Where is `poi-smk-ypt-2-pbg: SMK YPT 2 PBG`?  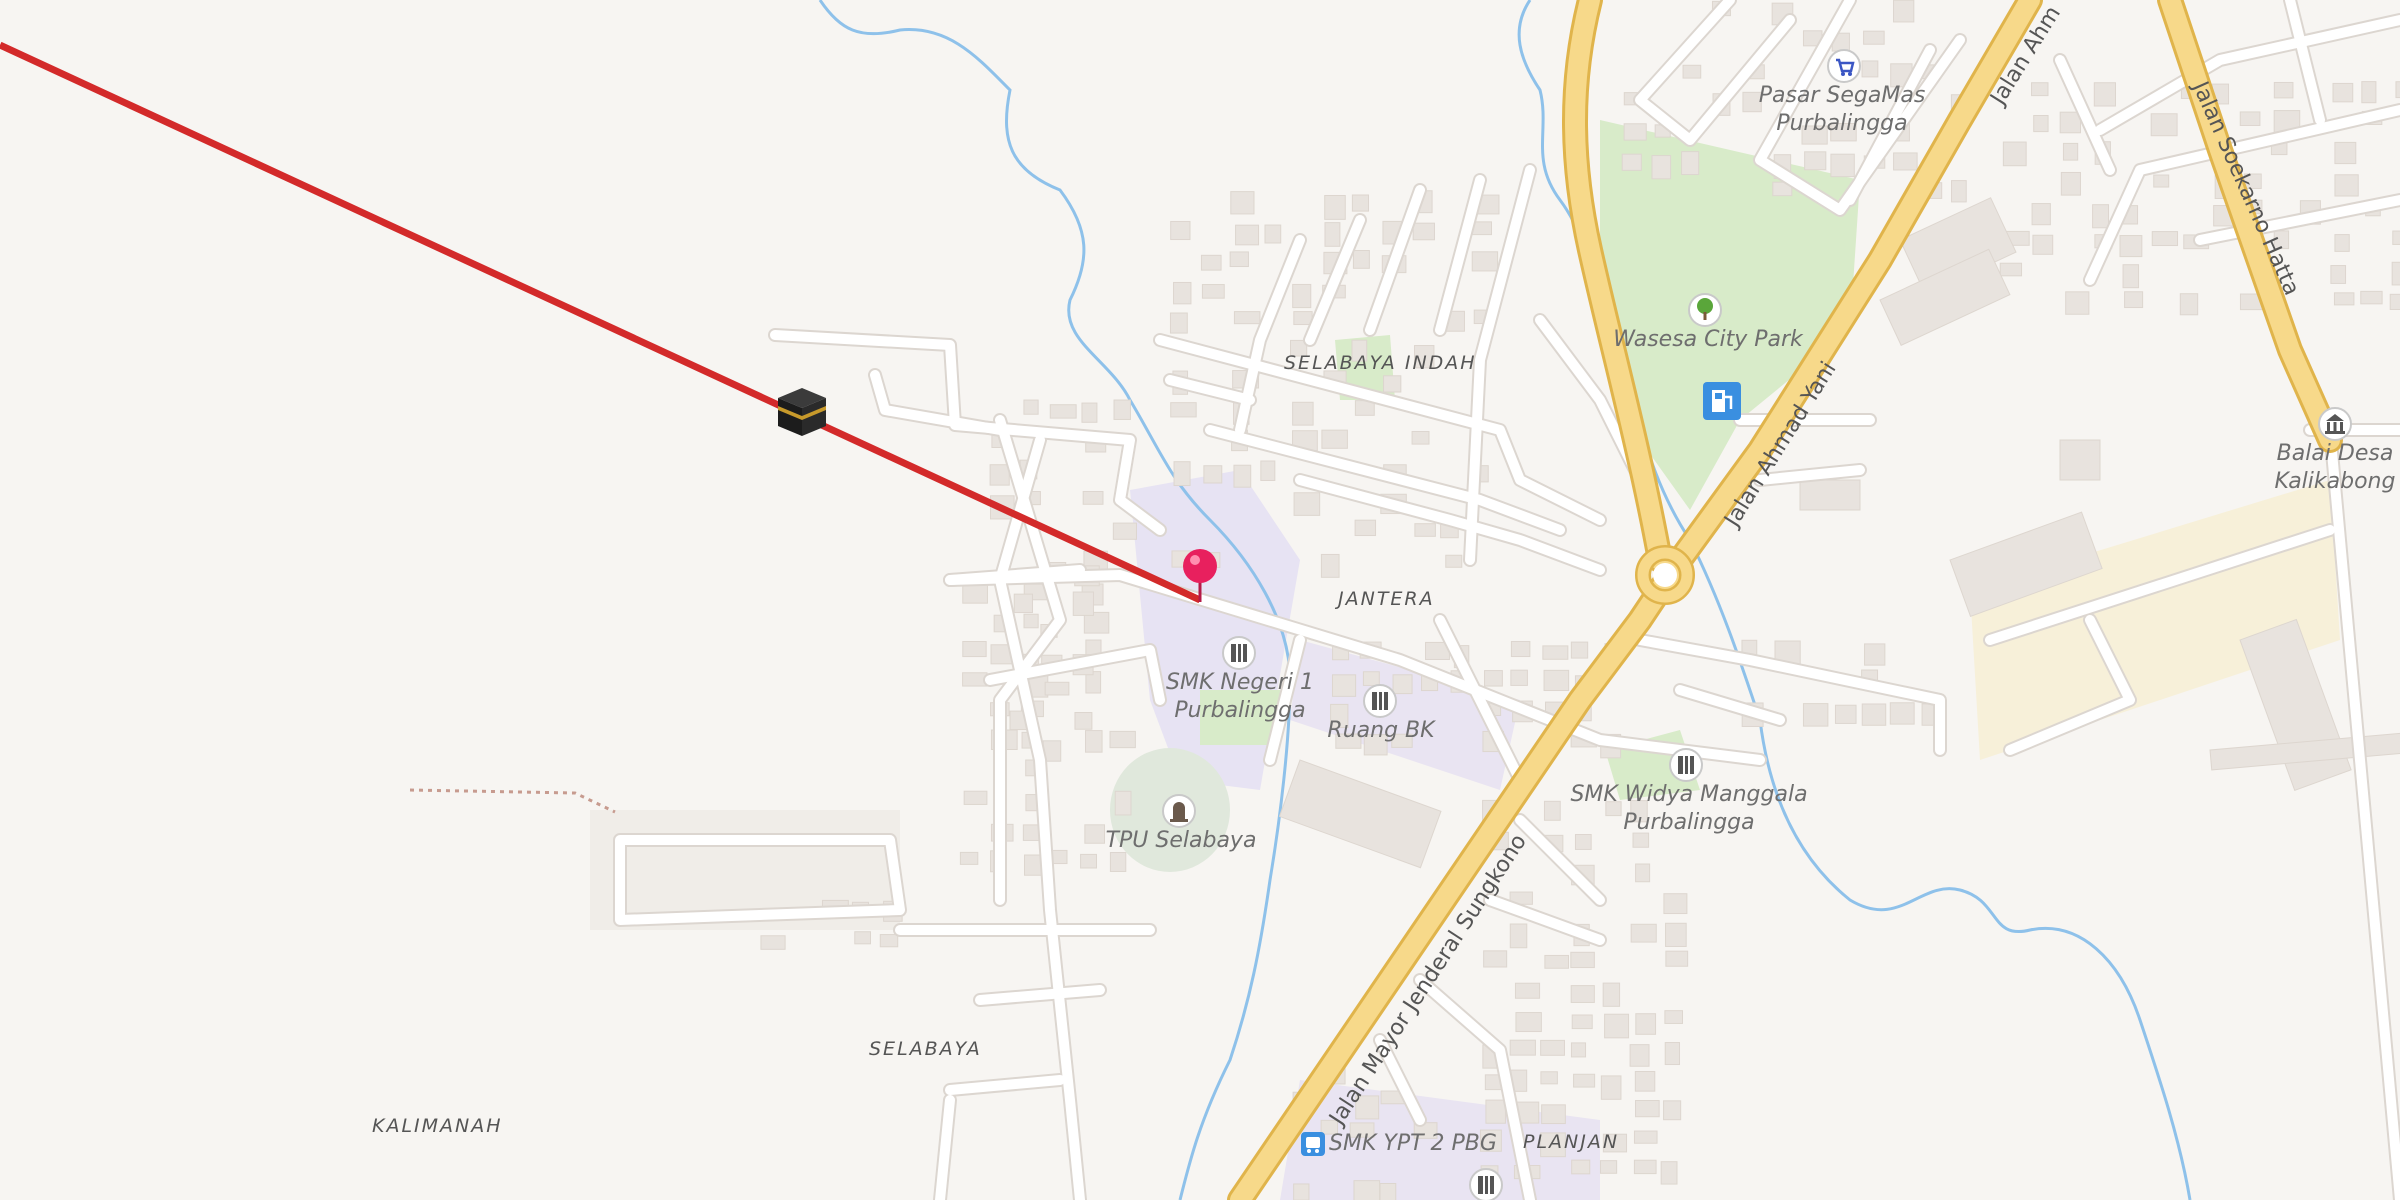 poi-smk-ypt-2-pbg: SMK YPT 2 PBG is located at coordinates (1413, 1144).